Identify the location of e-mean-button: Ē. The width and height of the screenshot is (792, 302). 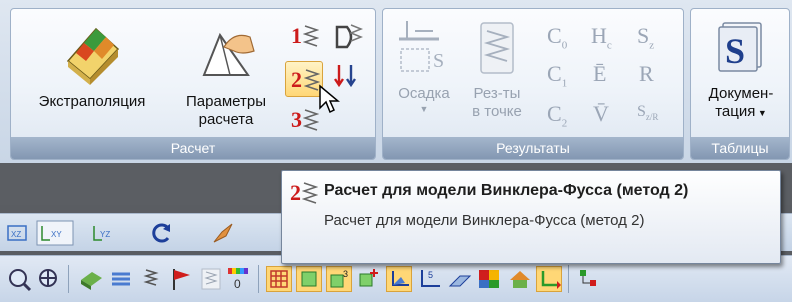
(599, 74).